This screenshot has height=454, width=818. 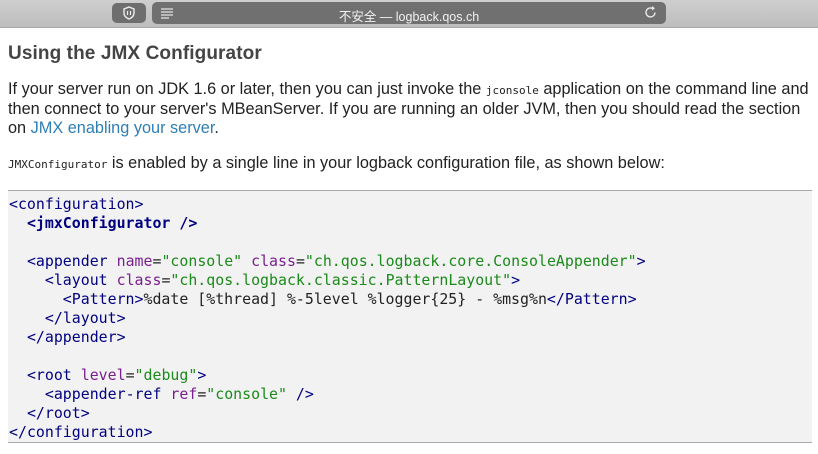 What do you see at coordinates (81, 432) in the screenshot?
I see `code-line-13: </configuration>` at bounding box center [81, 432].